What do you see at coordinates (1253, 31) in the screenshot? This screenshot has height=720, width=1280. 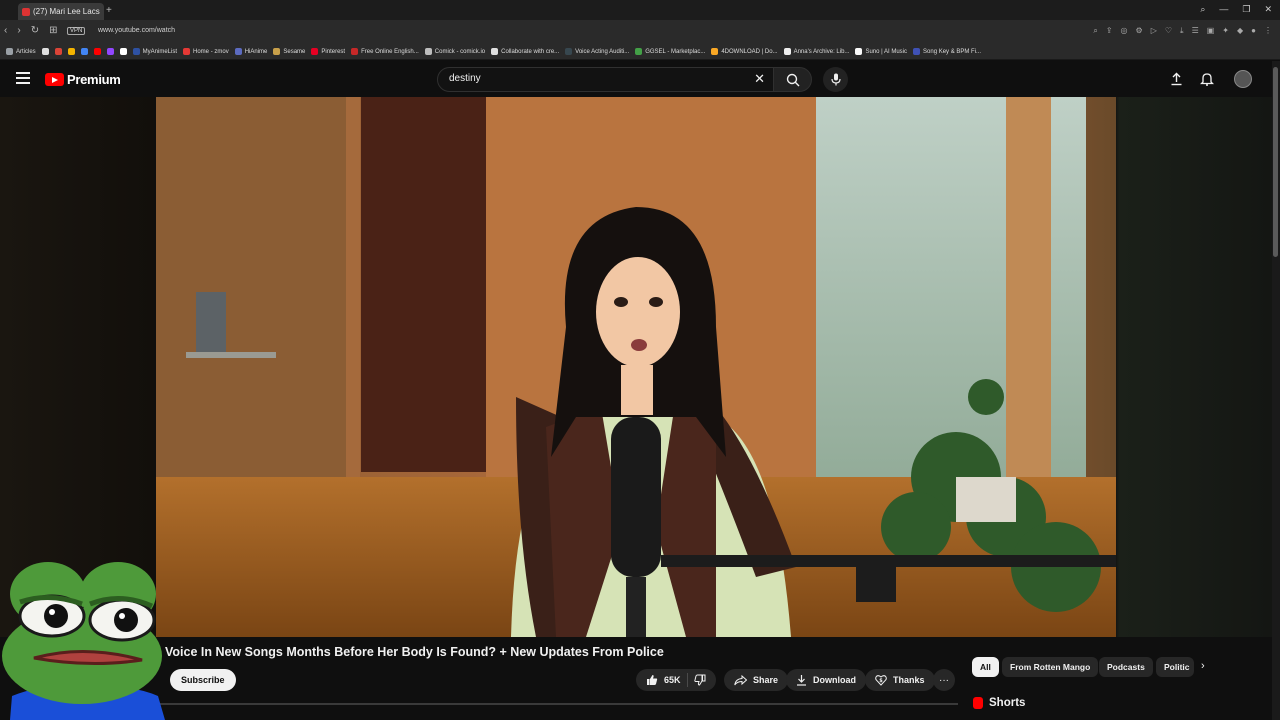 I see `profile-icon: ●` at bounding box center [1253, 31].